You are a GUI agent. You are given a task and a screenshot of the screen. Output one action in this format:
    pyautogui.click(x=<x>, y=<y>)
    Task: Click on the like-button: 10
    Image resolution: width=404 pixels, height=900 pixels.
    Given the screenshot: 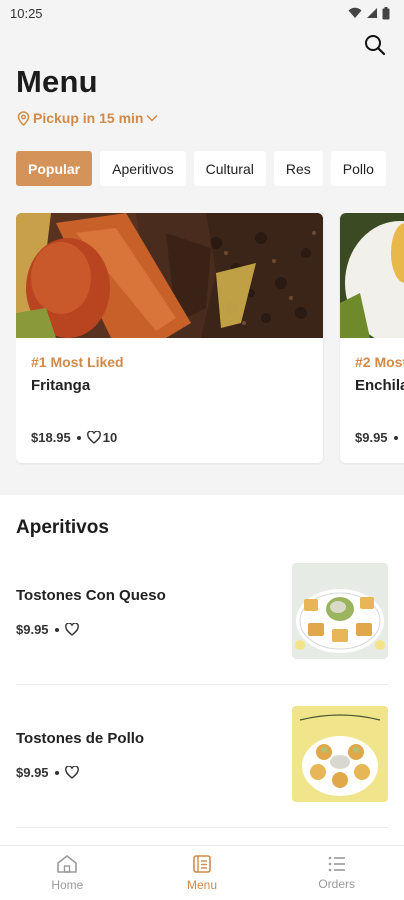 What is the action you would take?
    pyautogui.click(x=102, y=437)
    